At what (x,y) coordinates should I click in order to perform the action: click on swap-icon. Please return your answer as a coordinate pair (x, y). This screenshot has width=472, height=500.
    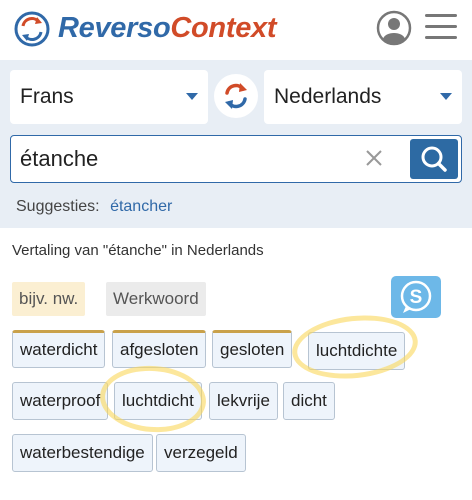
    Looking at the image, I should click on (236, 96).